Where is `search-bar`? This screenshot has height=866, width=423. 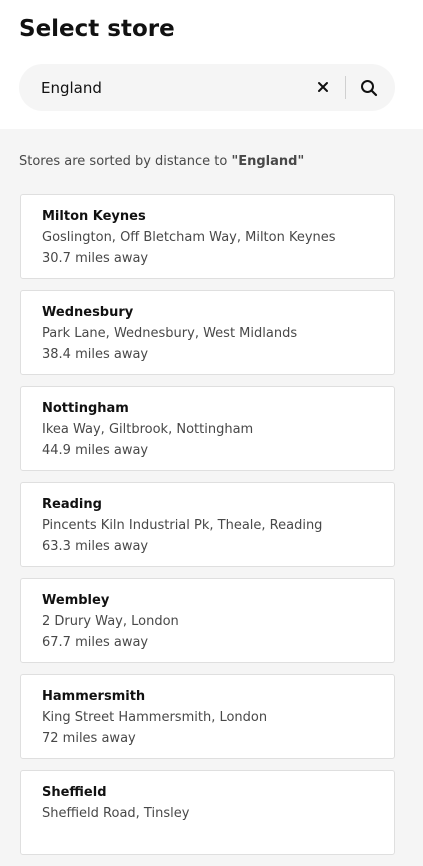 search-bar is located at coordinates (207, 87).